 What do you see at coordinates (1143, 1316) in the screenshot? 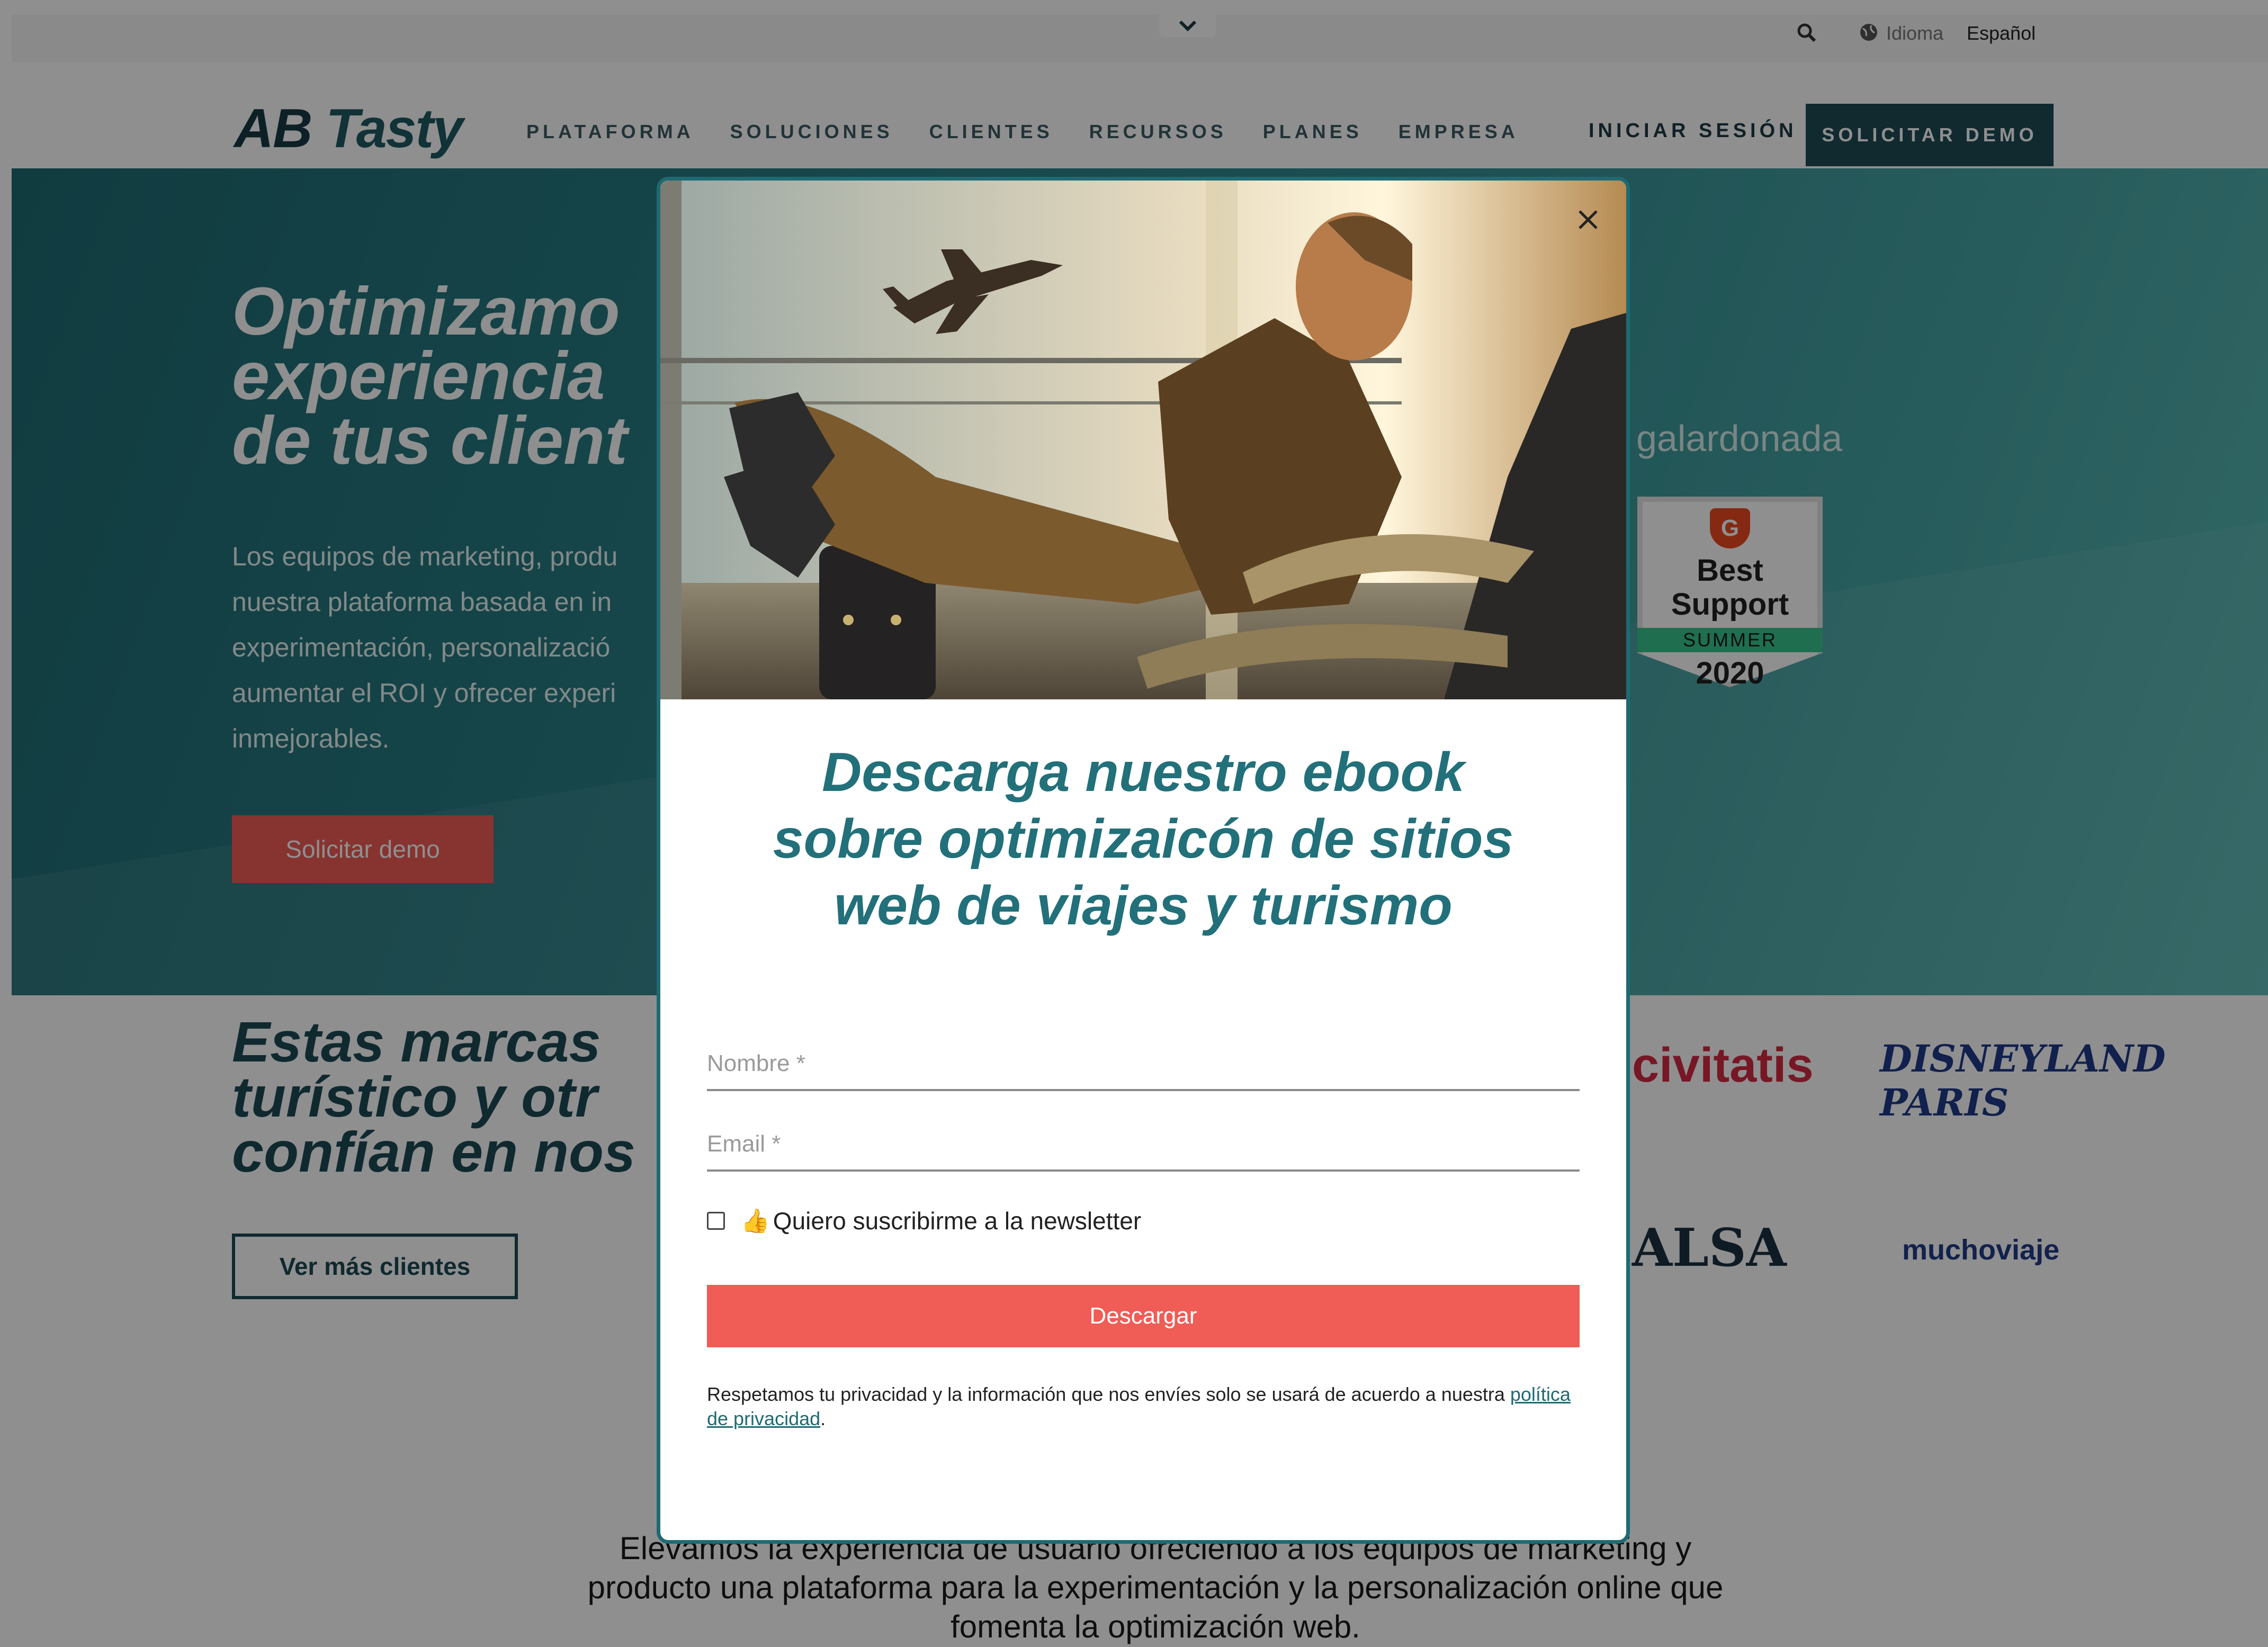
I see `download-button: Descargar` at bounding box center [1143, 1316].